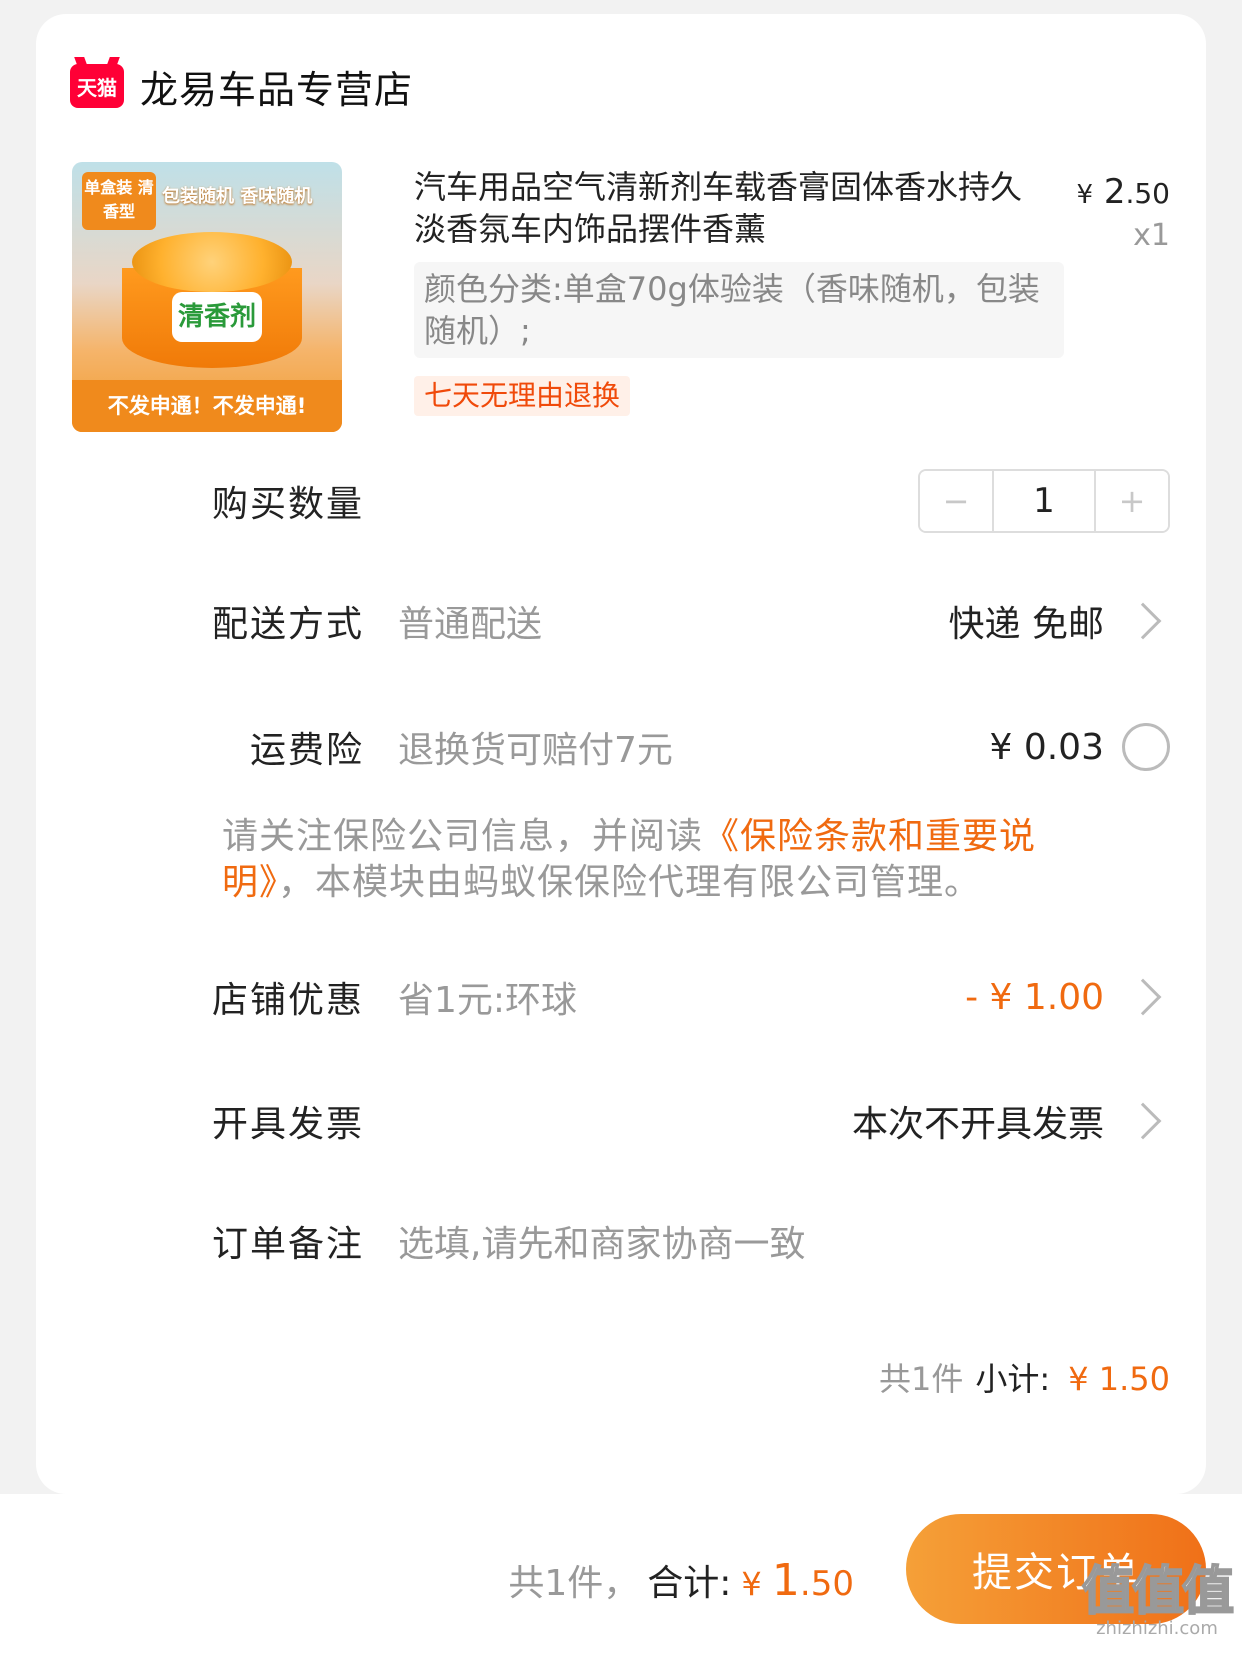 The width and height of the screenshot is (1242, 1653). I want to click on quantity-stepper: − 1 +, so click(1044, 501).